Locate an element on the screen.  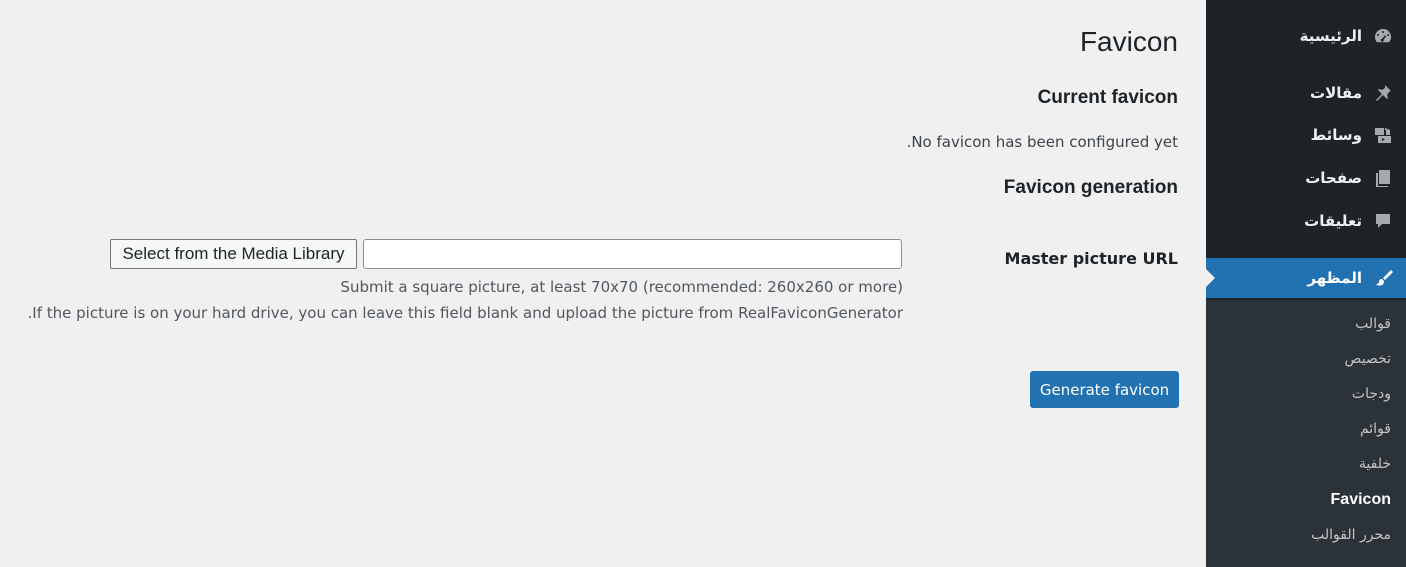
pin-icon is located at coordinates (1383, 93).